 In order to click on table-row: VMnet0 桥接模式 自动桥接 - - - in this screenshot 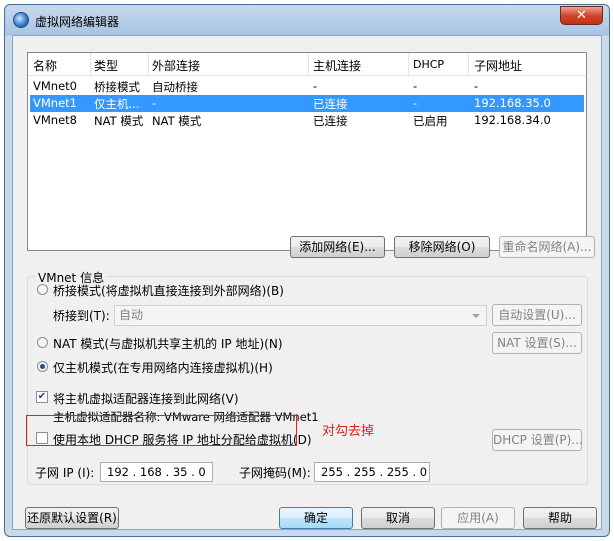, I will do `click(307, 86)`.